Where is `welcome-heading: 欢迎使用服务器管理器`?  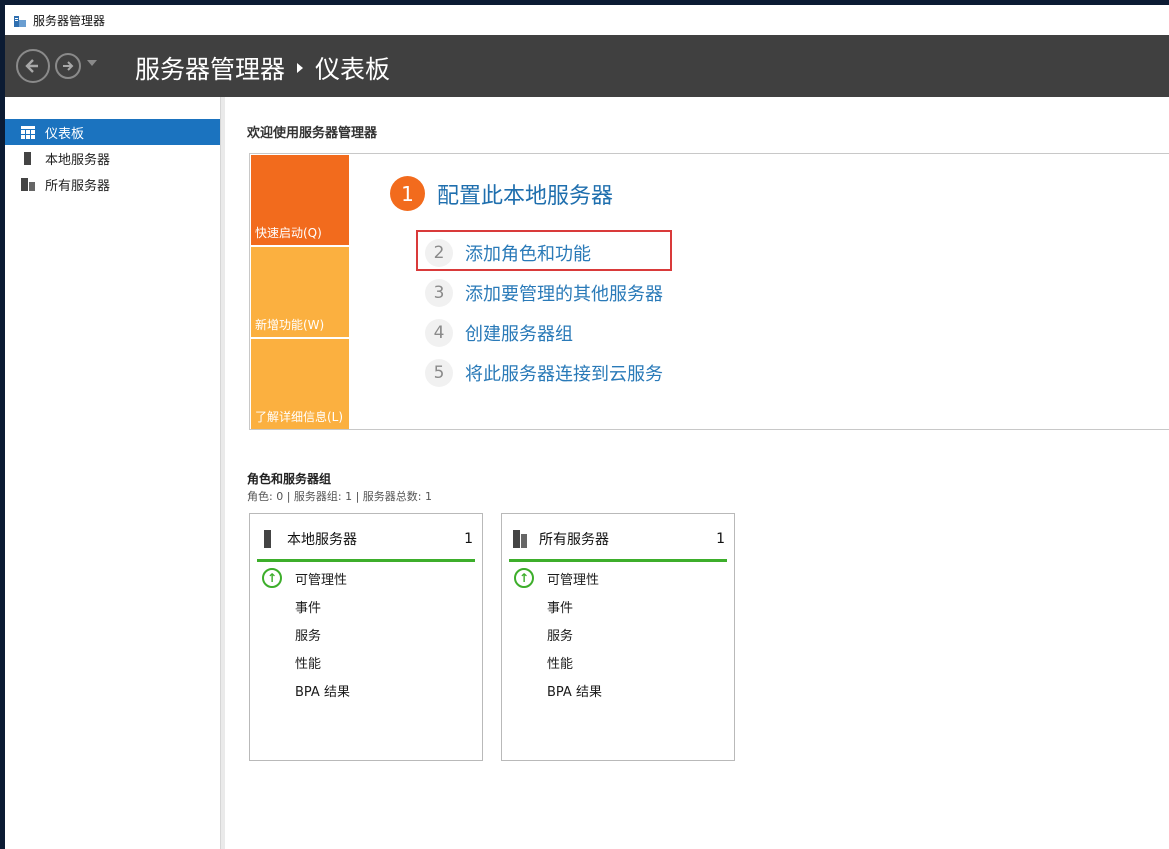
welcome-heading: 欢迎使用服务器管理器 is located at coordinates (312, 131).